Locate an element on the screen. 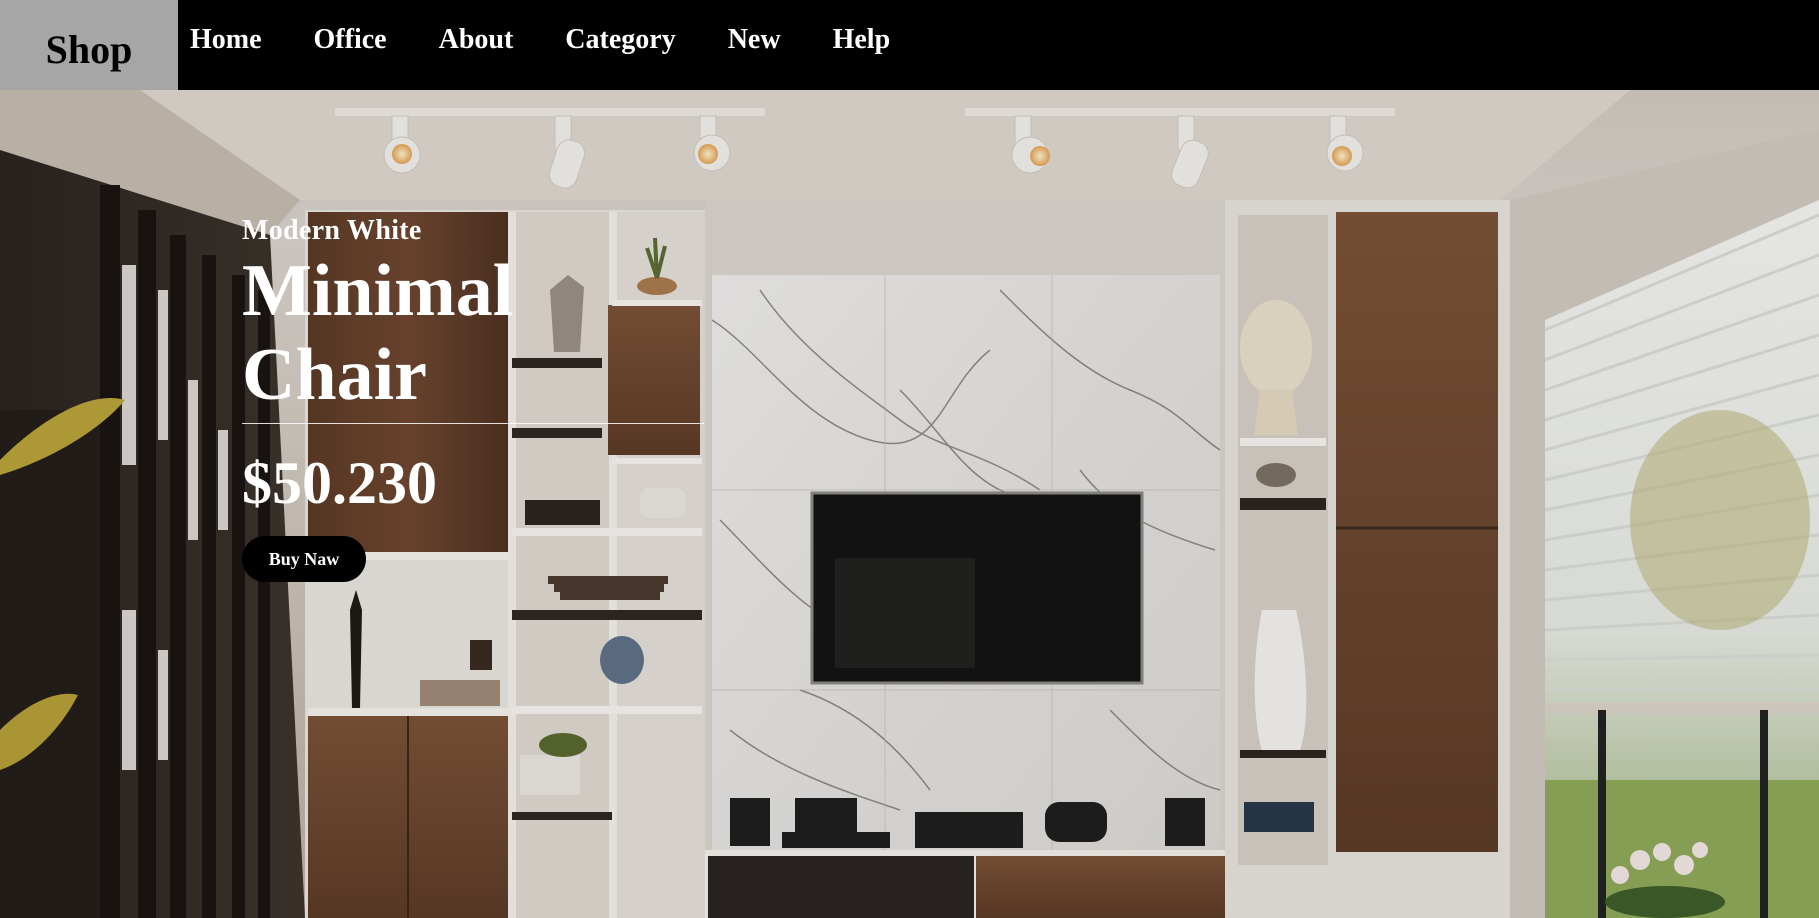 The height and width of the screenshot is (918, 1819). hero-title-line-2: Chair is located at coordinates (334, 375).